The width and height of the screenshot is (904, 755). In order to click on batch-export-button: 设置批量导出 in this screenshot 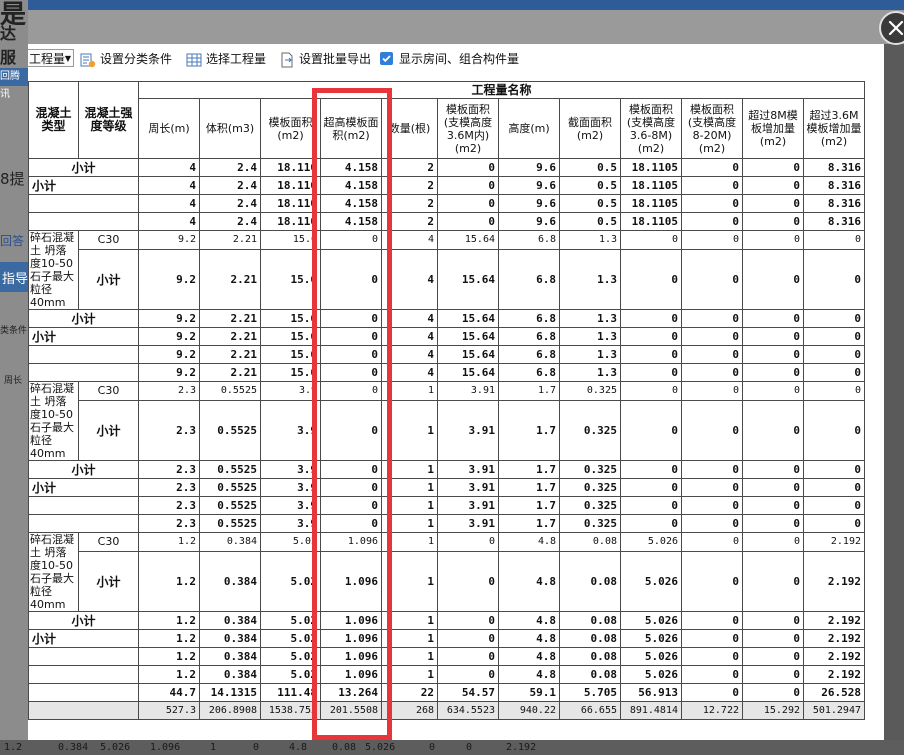, I will do `click(325, 59)`.